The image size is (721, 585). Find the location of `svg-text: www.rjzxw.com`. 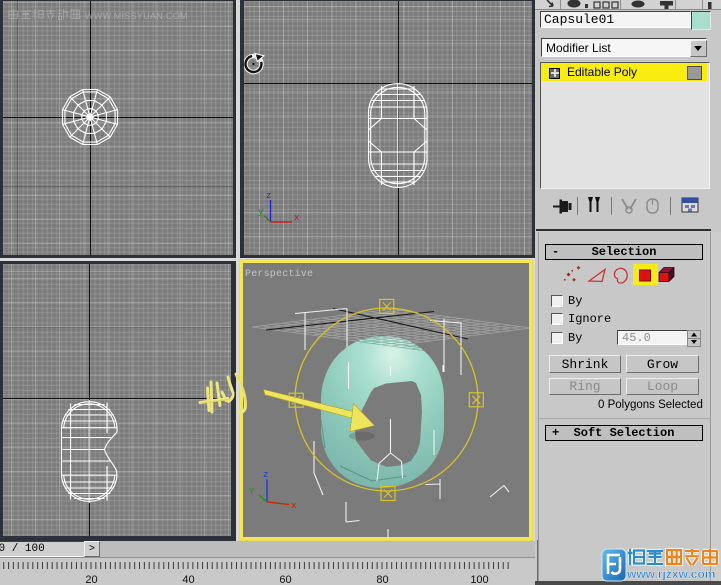

svg-text: www.rjzxw.com is located at coordinates (670, 574).